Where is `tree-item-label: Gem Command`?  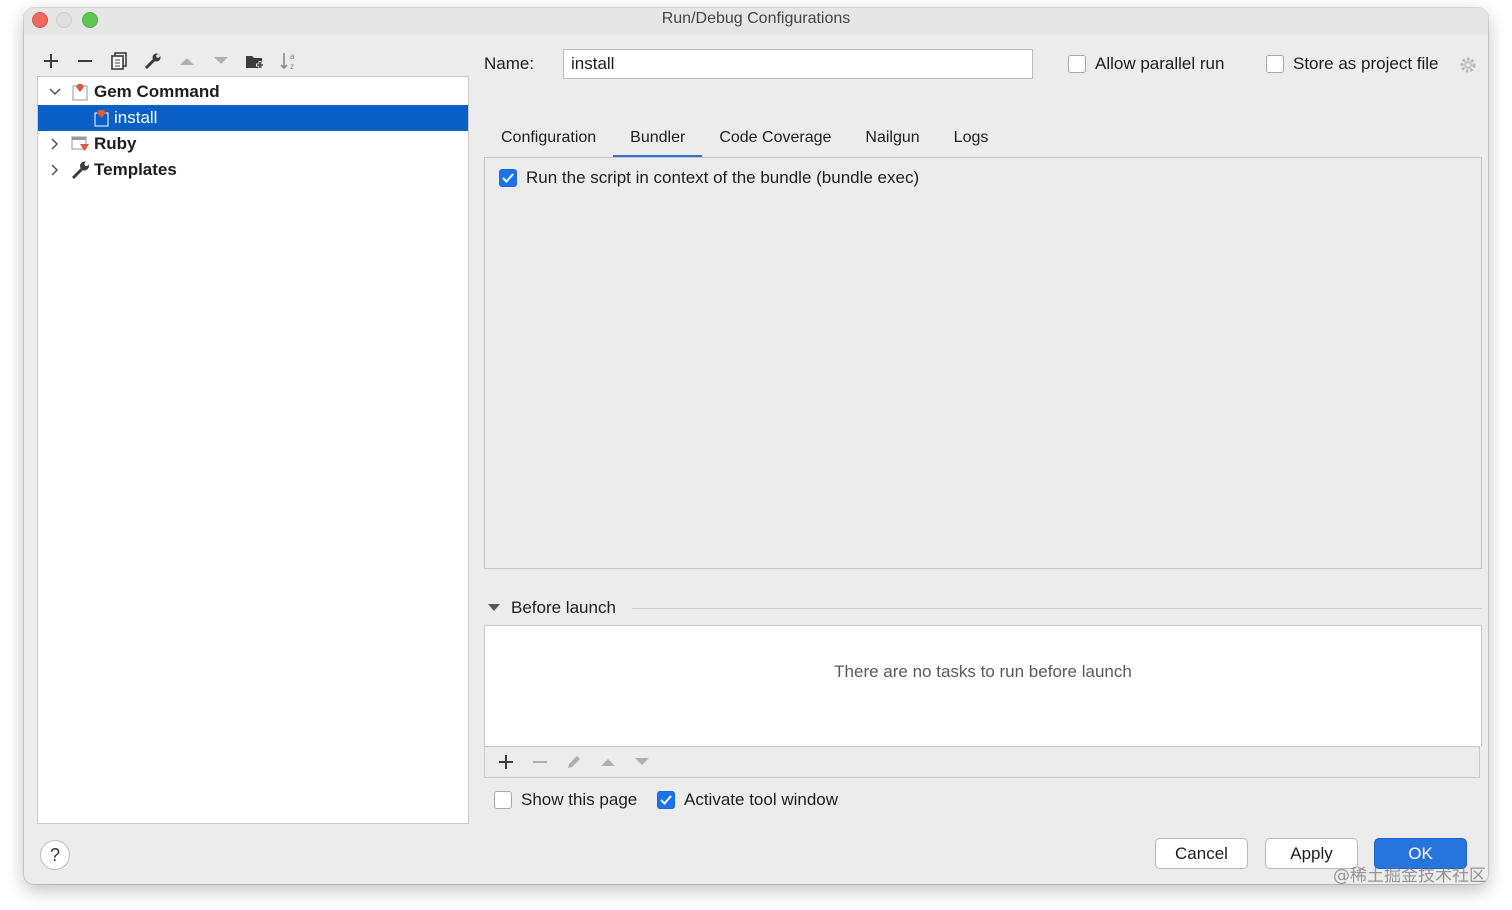 tree-item-label: Gem Command is located at coordinates (157, 91).